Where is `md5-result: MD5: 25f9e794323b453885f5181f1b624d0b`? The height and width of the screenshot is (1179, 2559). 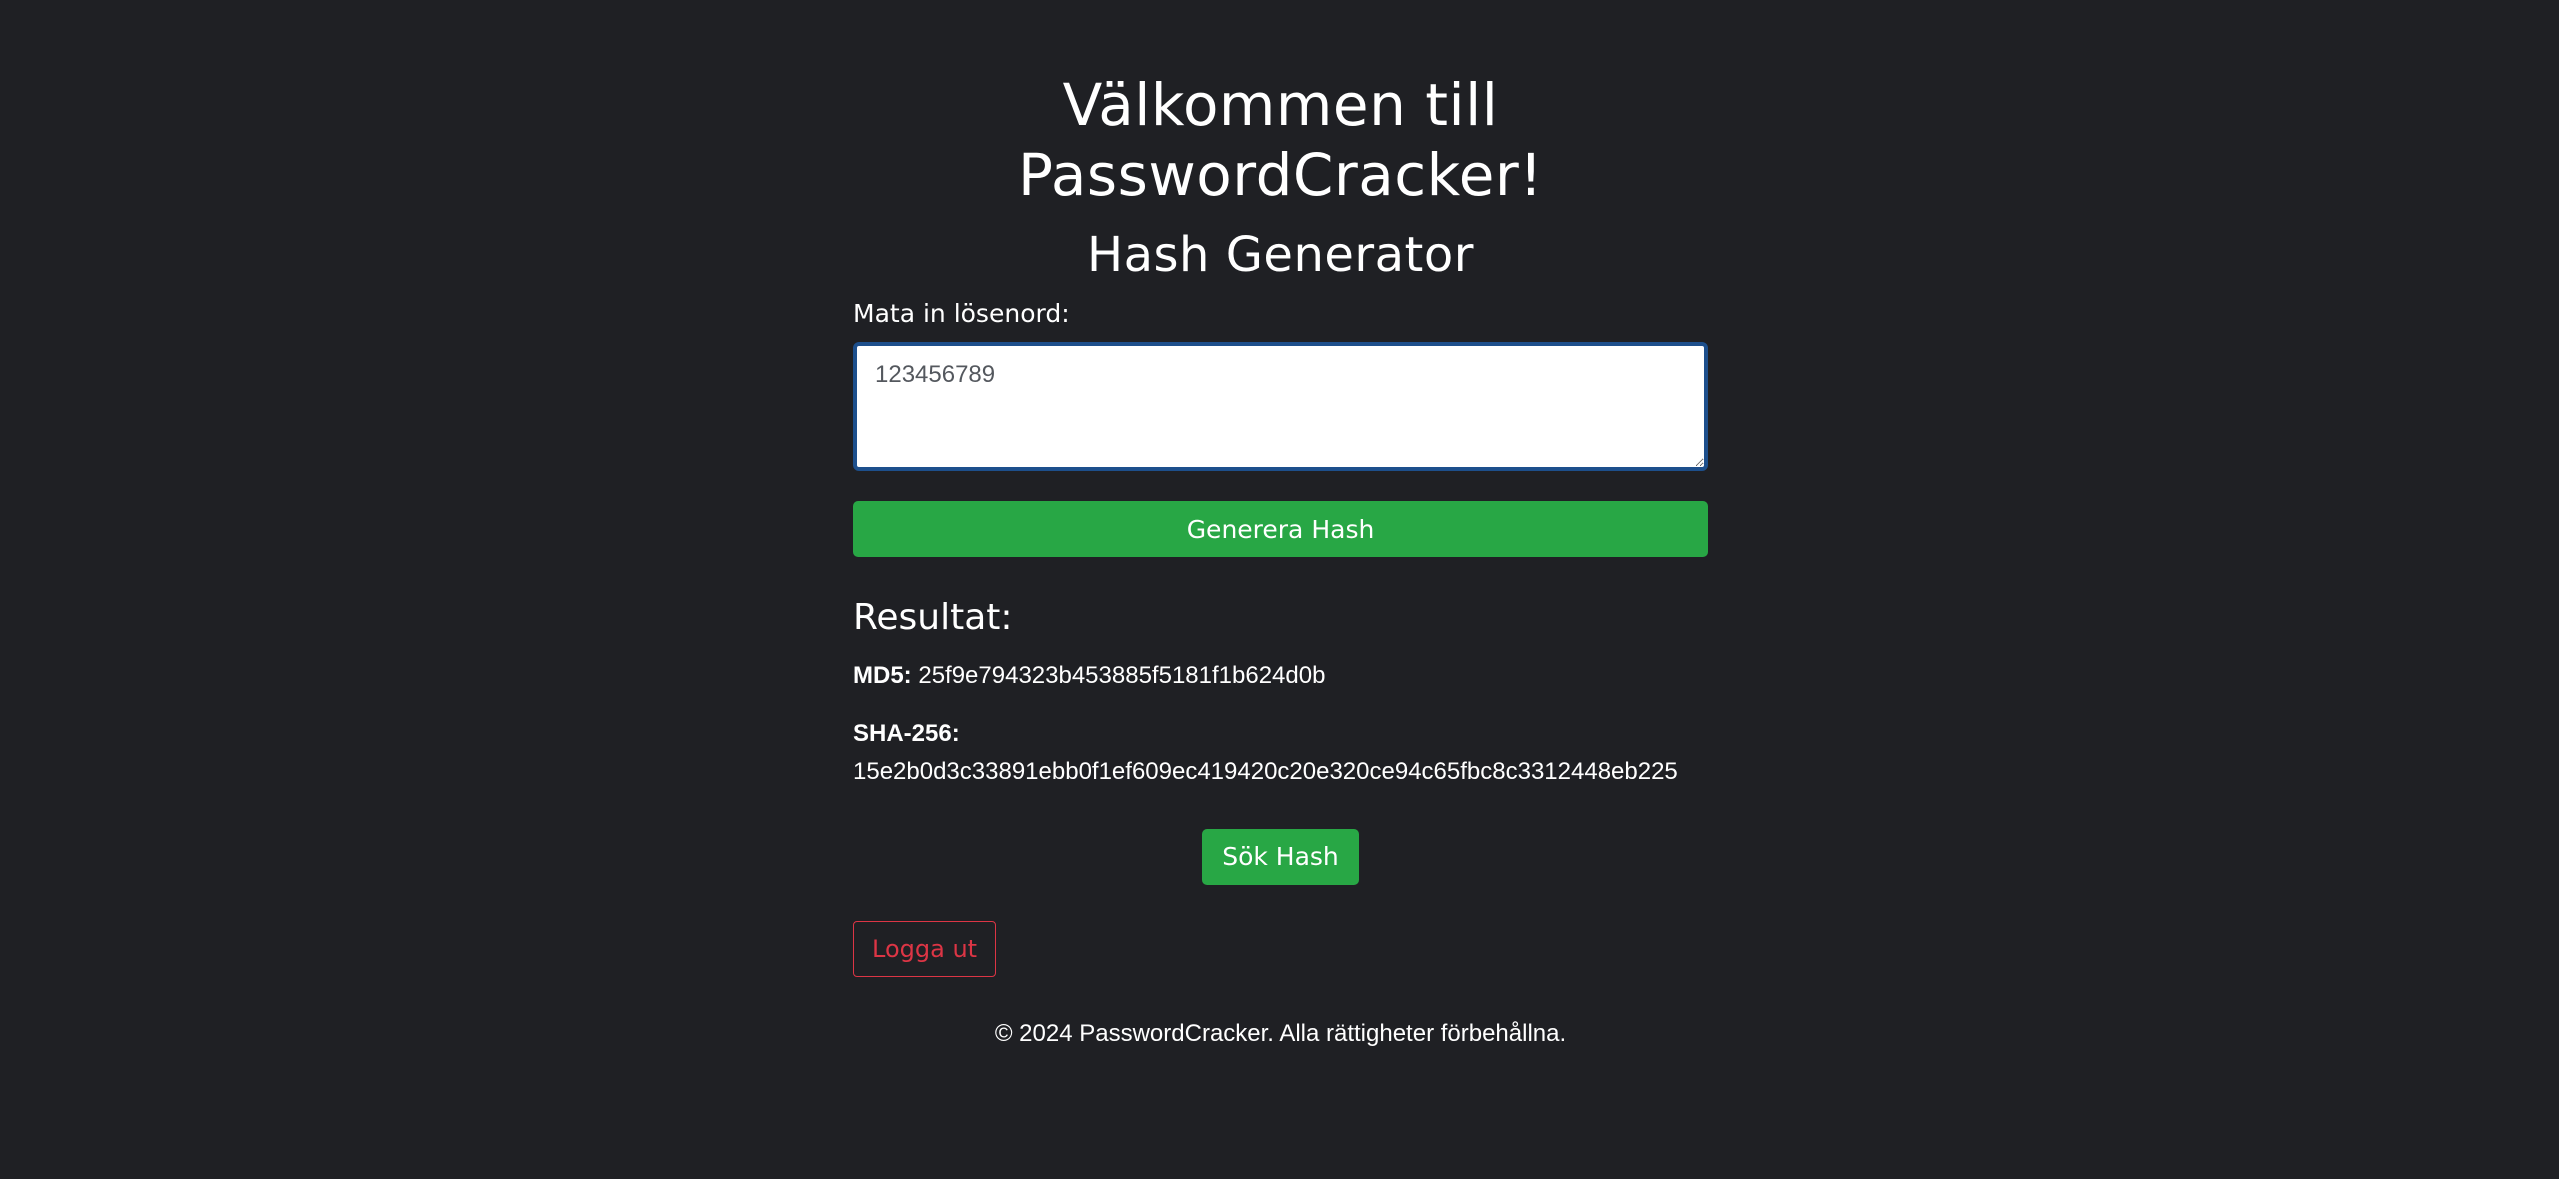 md5-result: MD5: 25f9e794323b453885f5181f1b624d0b is located at coordinates (1280, 676).